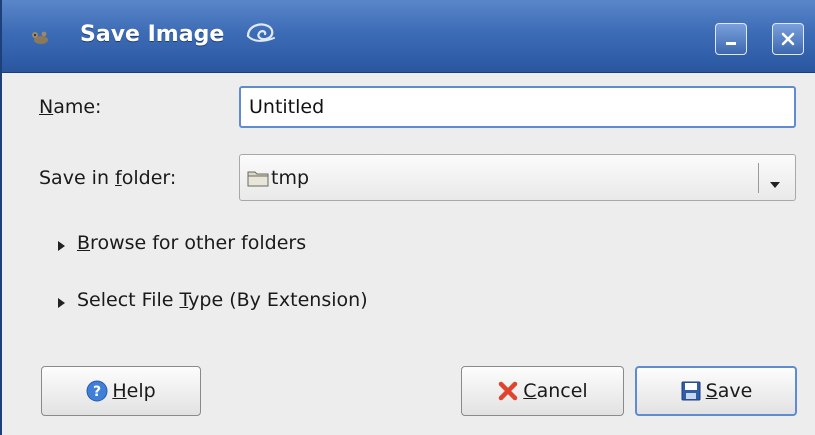 This screenshot has width=815, height=435. What do you see at coordinates (758, 178) in the screenshot?
I see `combobox-separator` at bounding box center [758, 178].